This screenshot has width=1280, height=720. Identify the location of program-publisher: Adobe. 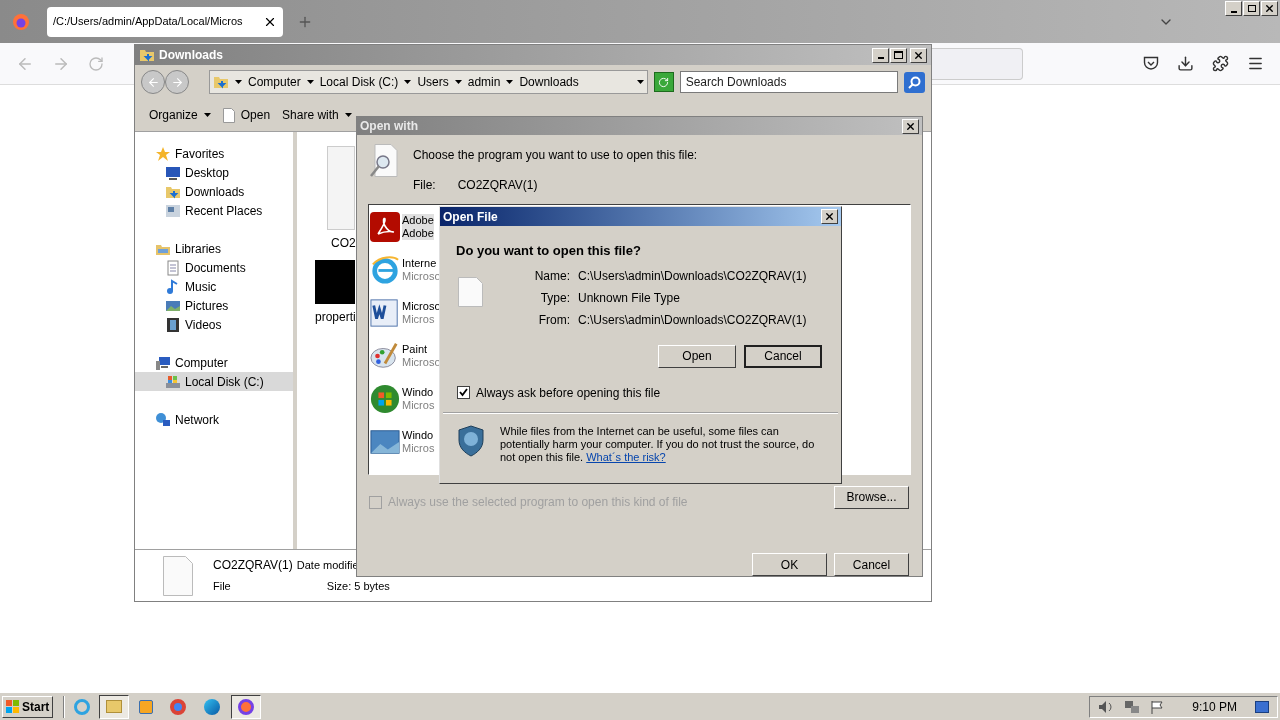
(418, 233).